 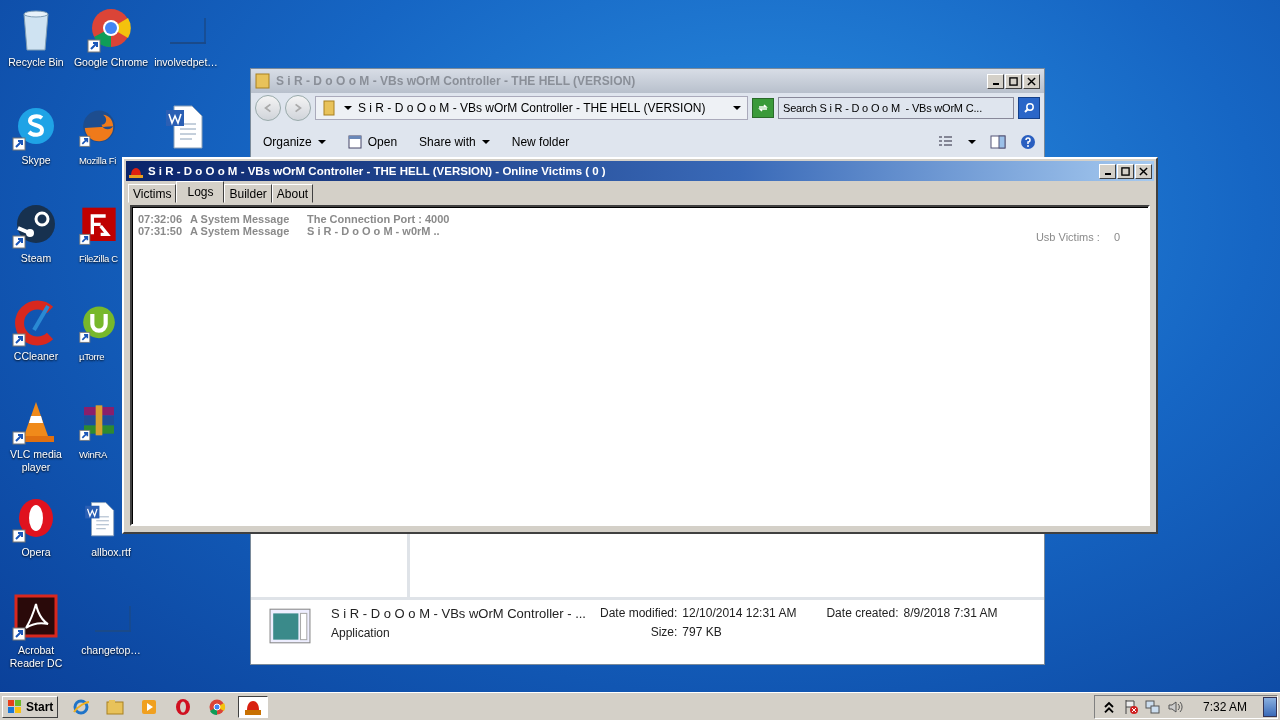 I want to click on filezilla-icon, so click(x=99, y=226).